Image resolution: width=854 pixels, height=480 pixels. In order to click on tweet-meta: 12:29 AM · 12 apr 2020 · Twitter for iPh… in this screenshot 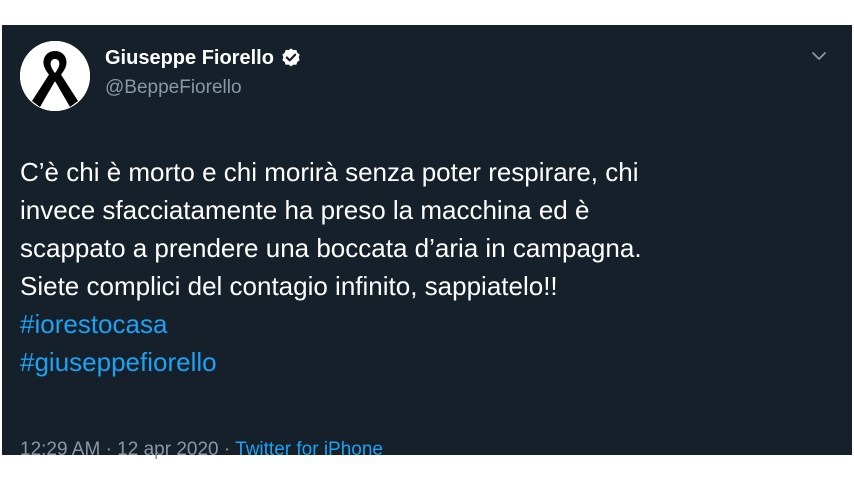, I will do `click(201, 450)`.